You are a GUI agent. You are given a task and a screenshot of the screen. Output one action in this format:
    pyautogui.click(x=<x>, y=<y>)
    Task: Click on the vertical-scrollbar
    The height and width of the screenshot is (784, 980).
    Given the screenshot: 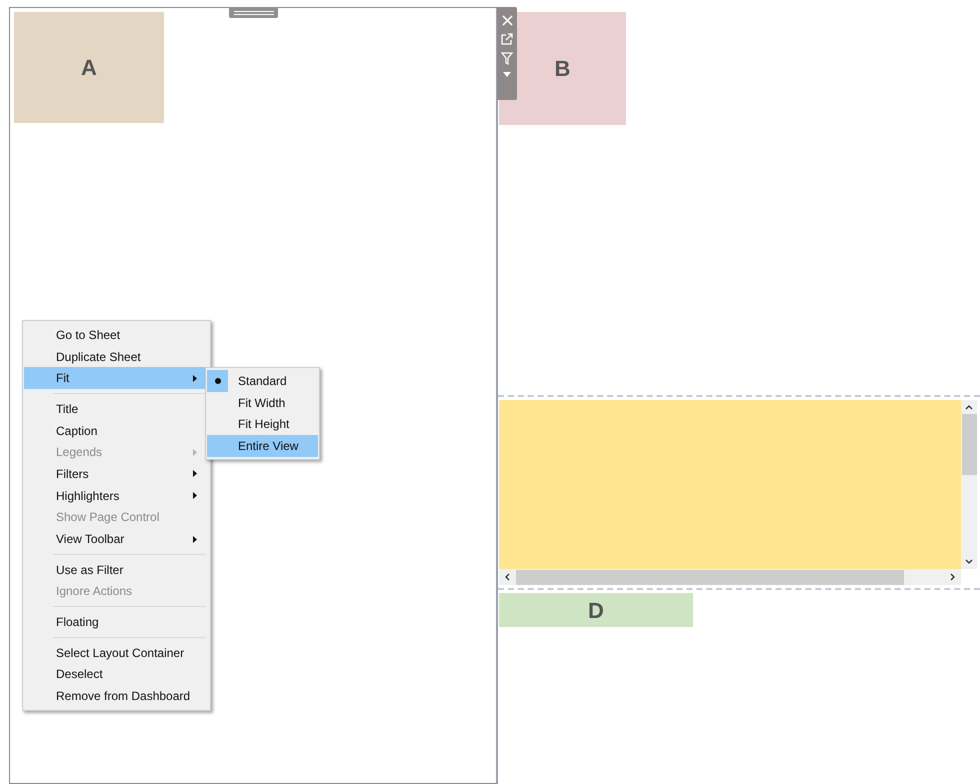 What is the action you would take?
    pyautogui.click(x=969, y=484)
    